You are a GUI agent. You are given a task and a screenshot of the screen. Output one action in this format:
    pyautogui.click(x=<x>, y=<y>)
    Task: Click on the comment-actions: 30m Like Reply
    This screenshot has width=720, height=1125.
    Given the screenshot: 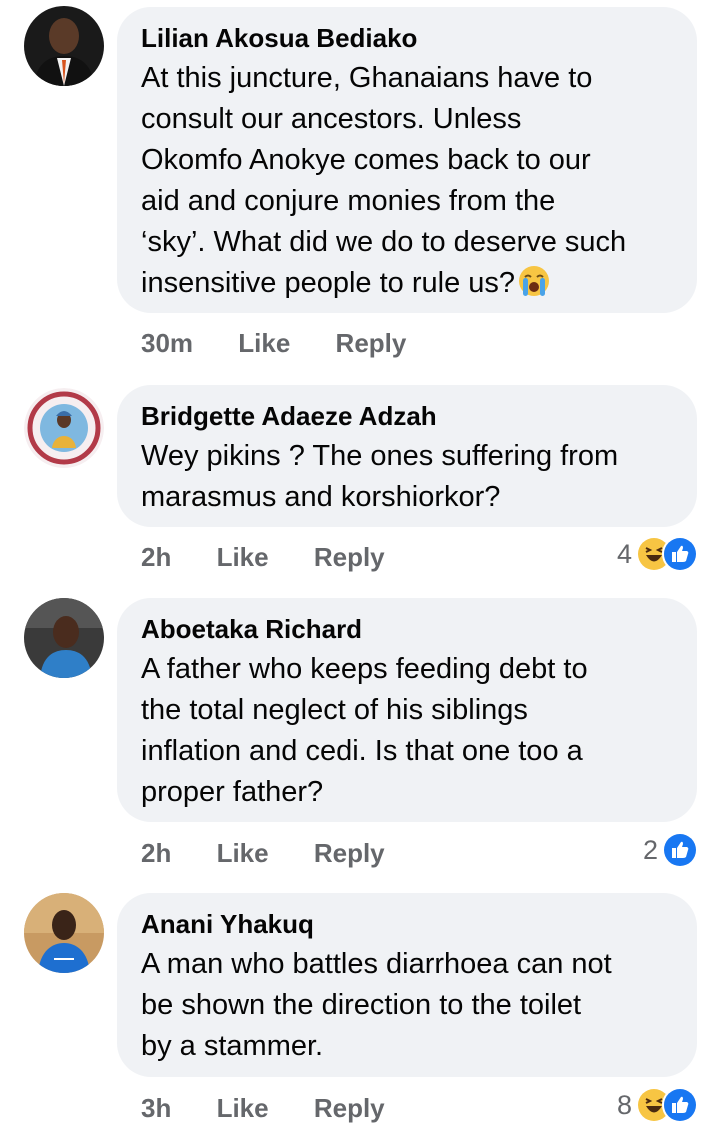 What is the action you would take?
    pyautogui.click(x=273, y=343)
    